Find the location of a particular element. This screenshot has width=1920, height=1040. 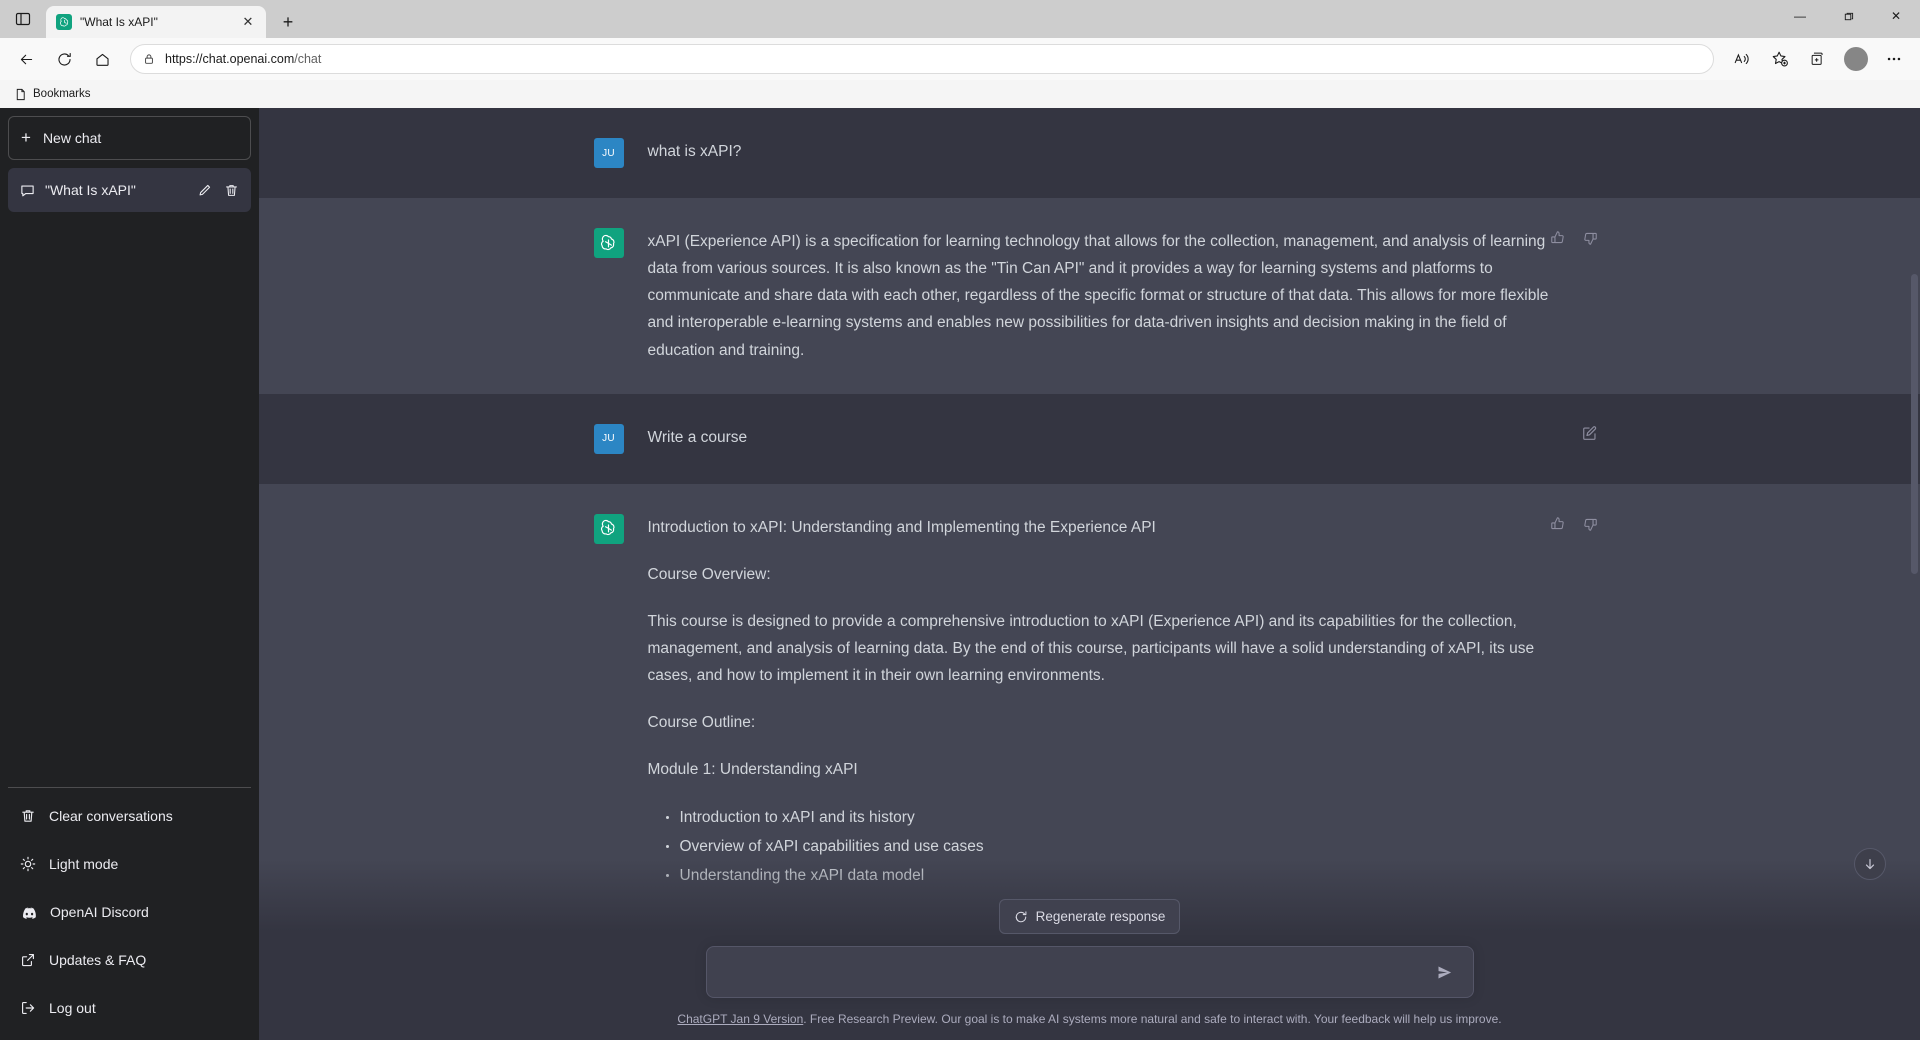

message-paragraph: what is xAPI? is located at coordinates (694, 151).